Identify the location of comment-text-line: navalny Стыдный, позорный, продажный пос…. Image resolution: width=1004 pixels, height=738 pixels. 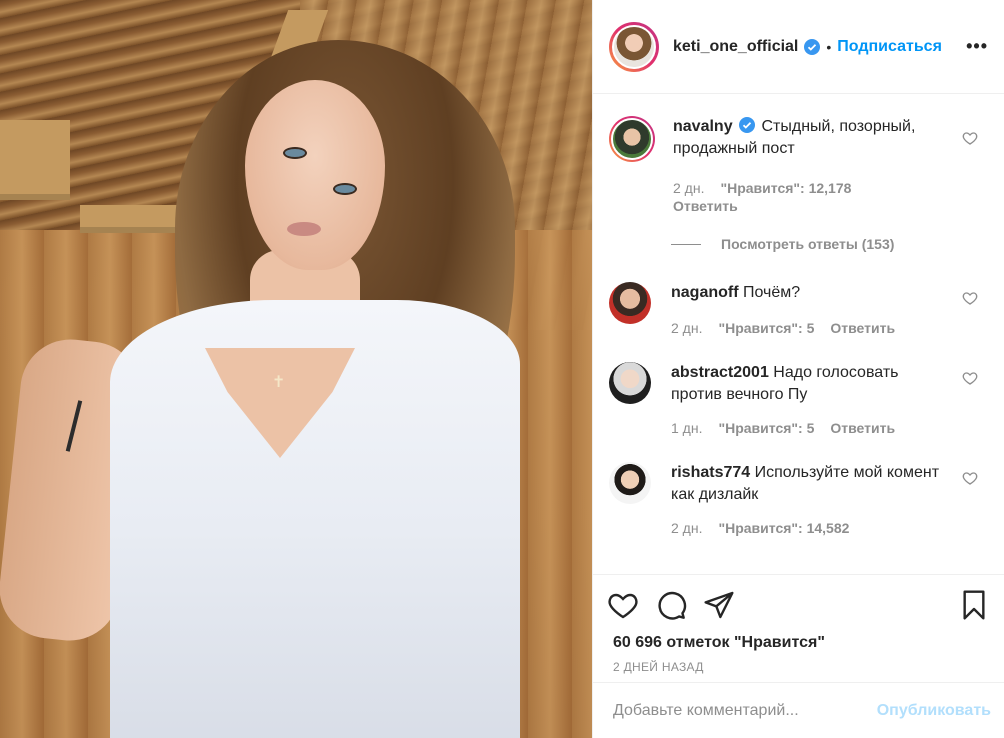
(810, 138).